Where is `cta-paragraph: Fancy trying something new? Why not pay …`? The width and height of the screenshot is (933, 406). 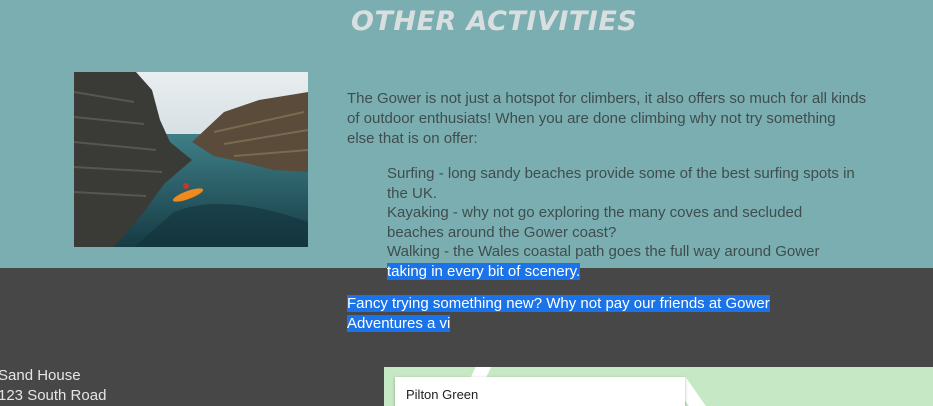 cta-paragraph: Fancy trying something new? Why not pay … is located at coordinates (577, 314).